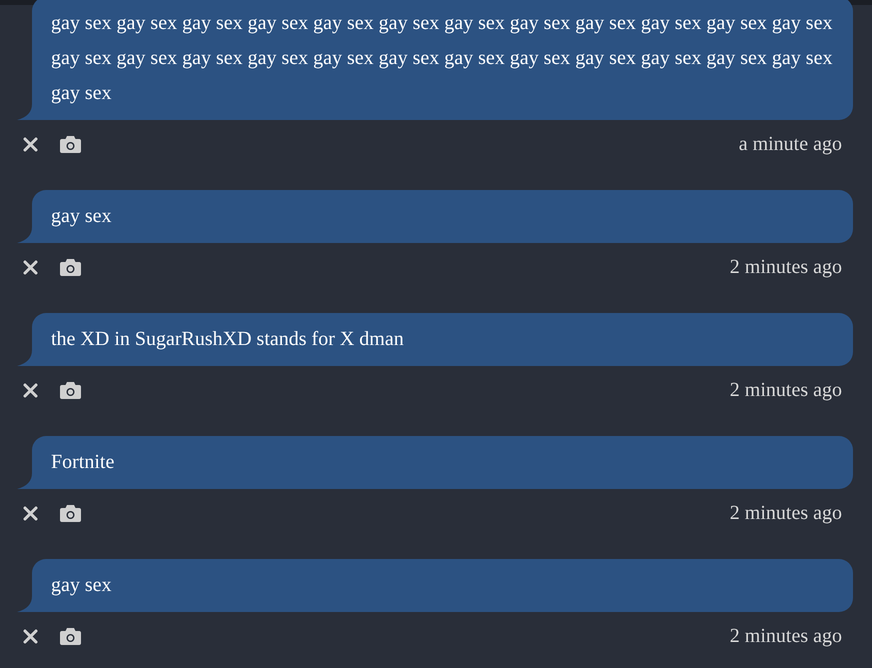 The width and height of the screenshot is (872, 668). What do you see at coordinates (442, 462) in the screenshot?
I see `message-text: Fortnite` at bounding box center [442, 462].